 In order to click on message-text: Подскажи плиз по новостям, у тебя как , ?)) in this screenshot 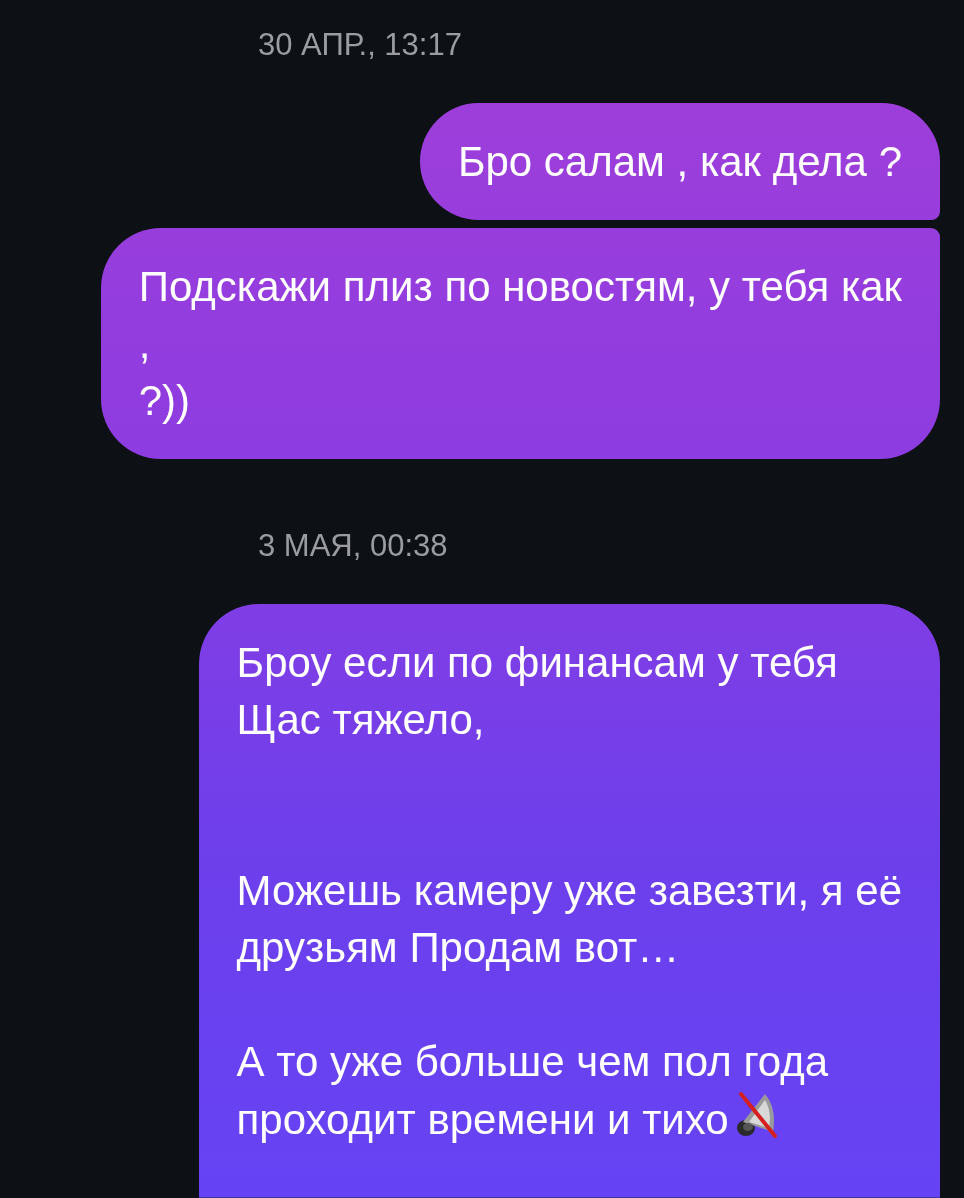, I will do `click(520, 344)`.